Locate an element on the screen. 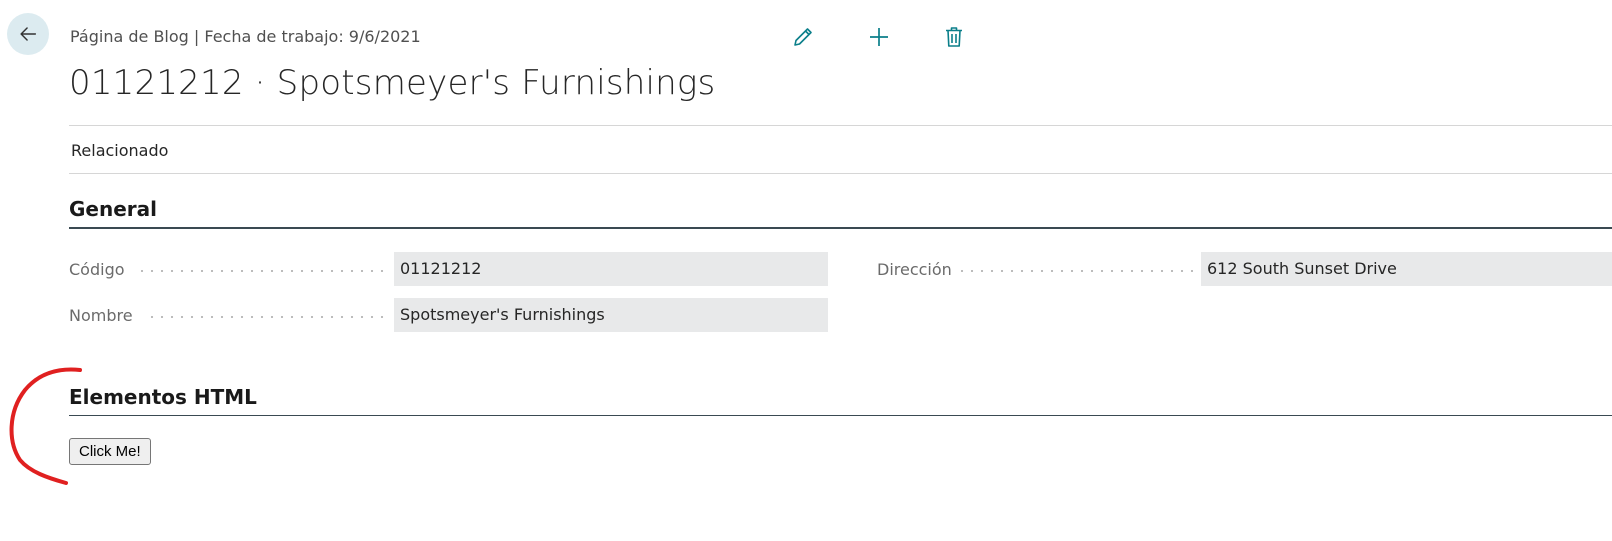 The height and width of the screenshot is (541, 1612). pencil-icon is located at coordinates (803, 37).